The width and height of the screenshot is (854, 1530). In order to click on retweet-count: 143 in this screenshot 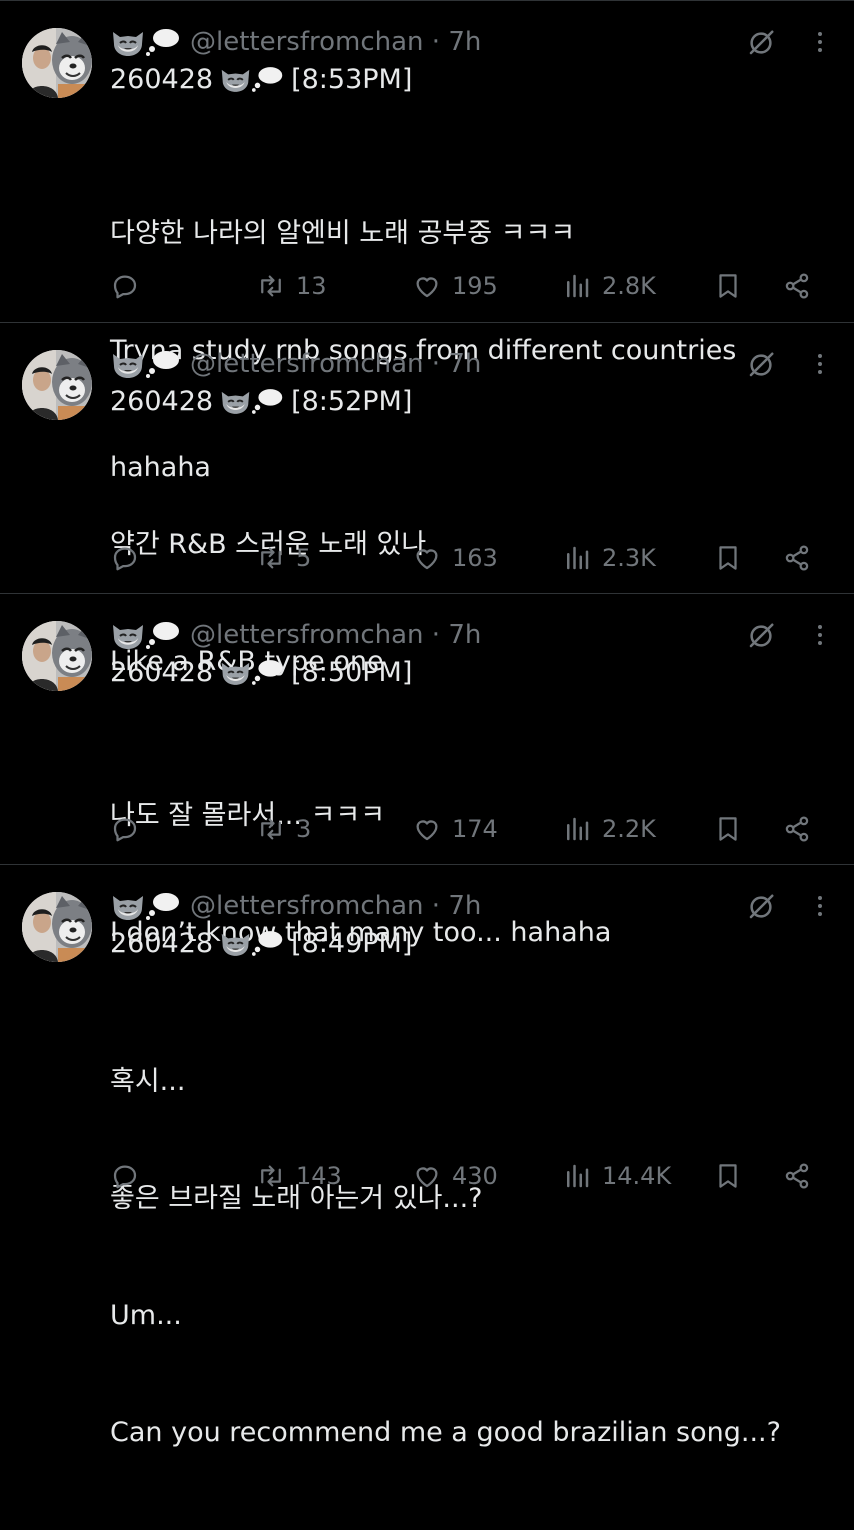, I will do `click(319, 1176)`.